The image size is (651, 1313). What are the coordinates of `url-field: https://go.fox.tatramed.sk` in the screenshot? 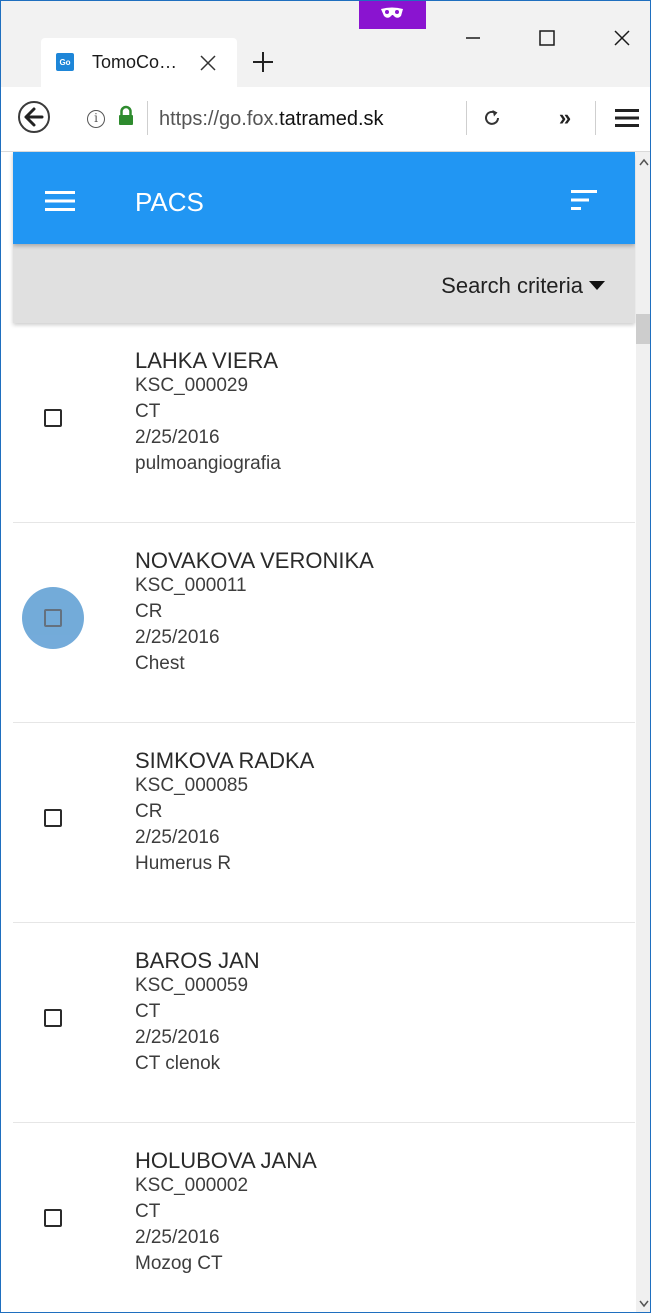 It's located at (293, 119).